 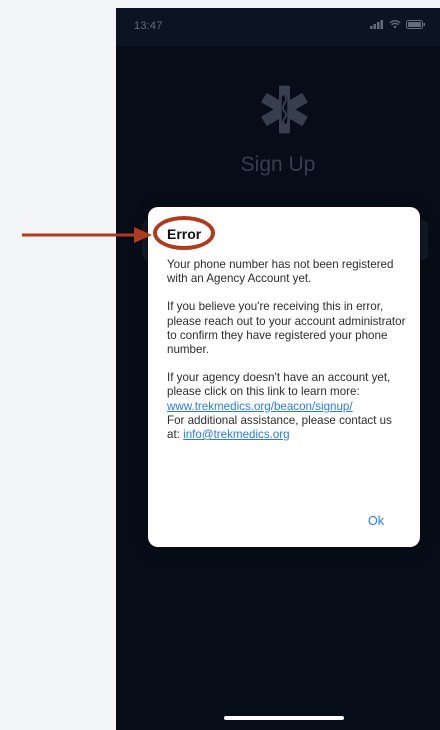 I want to click on annotation-ellipse, so click(x=184, y=233).